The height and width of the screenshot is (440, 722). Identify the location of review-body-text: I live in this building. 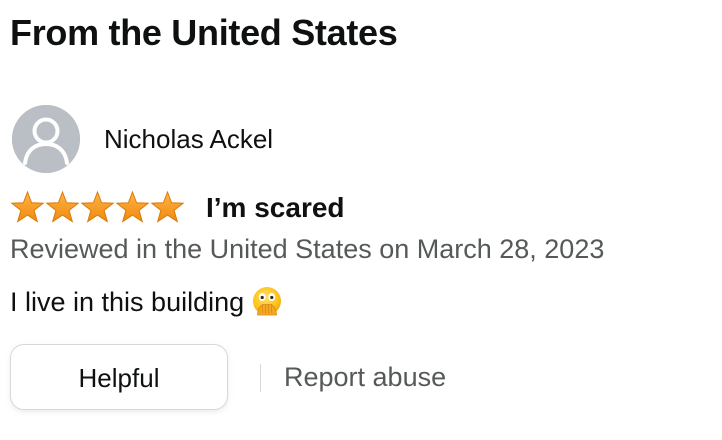
(127, 302).